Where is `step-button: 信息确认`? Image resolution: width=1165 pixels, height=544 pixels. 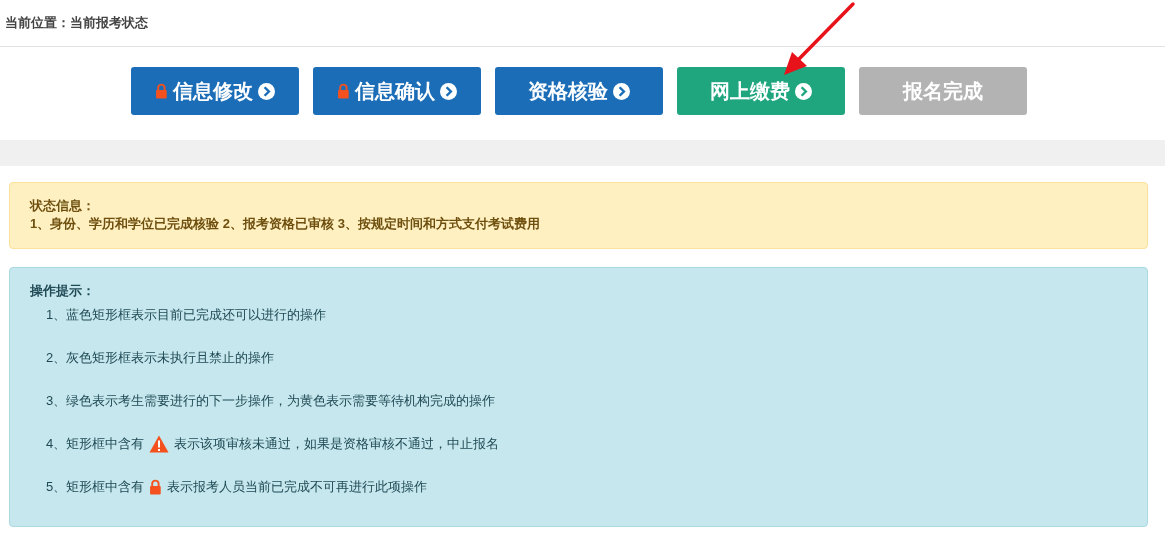 step-button: 信息确认 is located at coordinates (397, 91).